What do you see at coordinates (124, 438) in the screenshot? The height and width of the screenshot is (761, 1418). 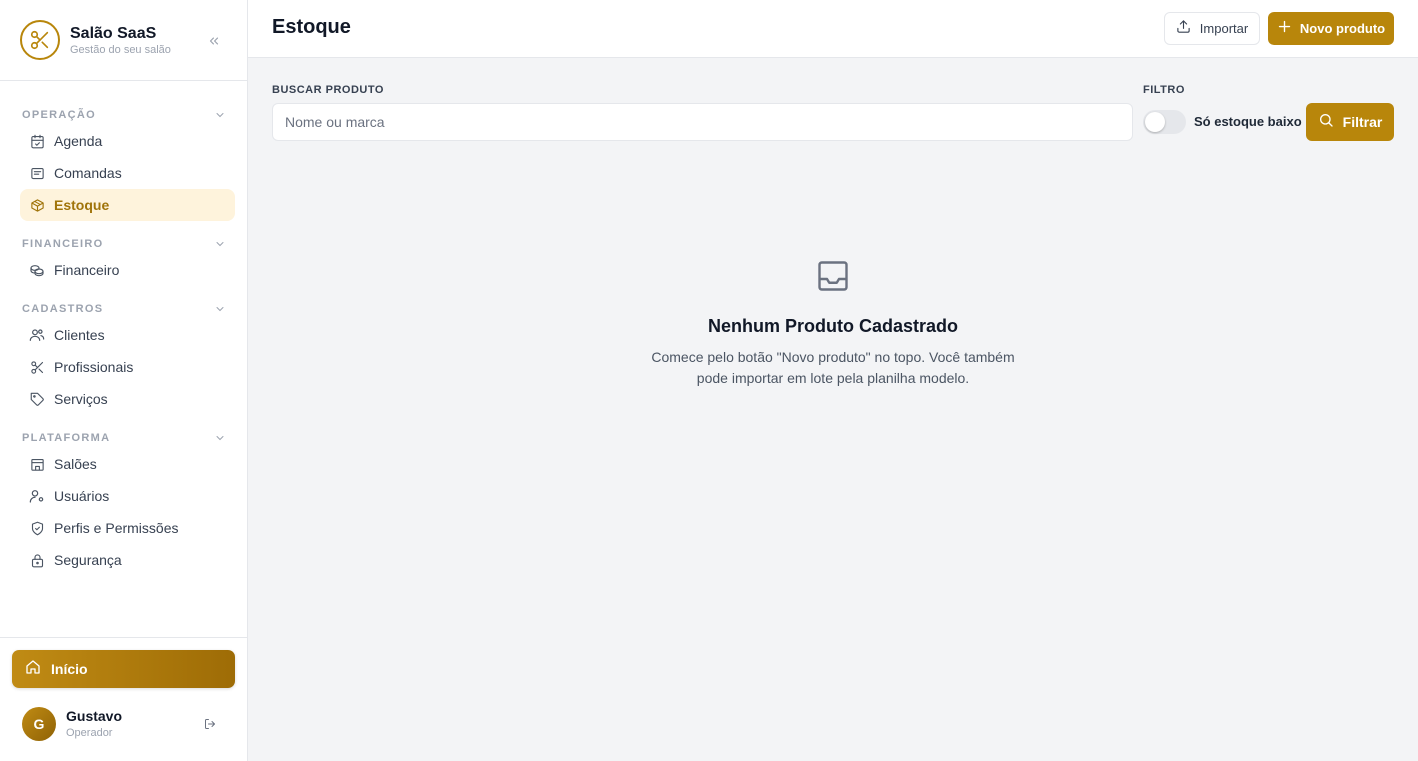 I see `section-plataforma: PLATAFORMA` at bounding box center [124, 438].